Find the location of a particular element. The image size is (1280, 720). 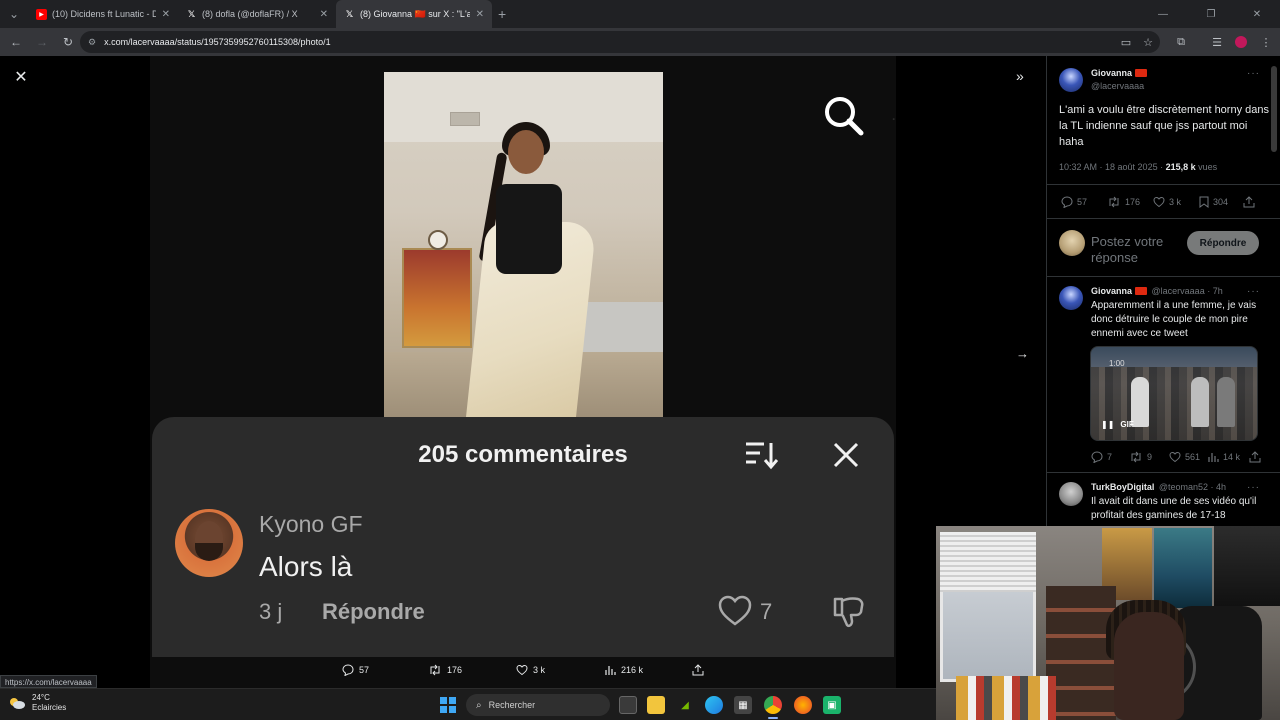

pause-icon: ❚❚ is located at coordinates (1107, 424).